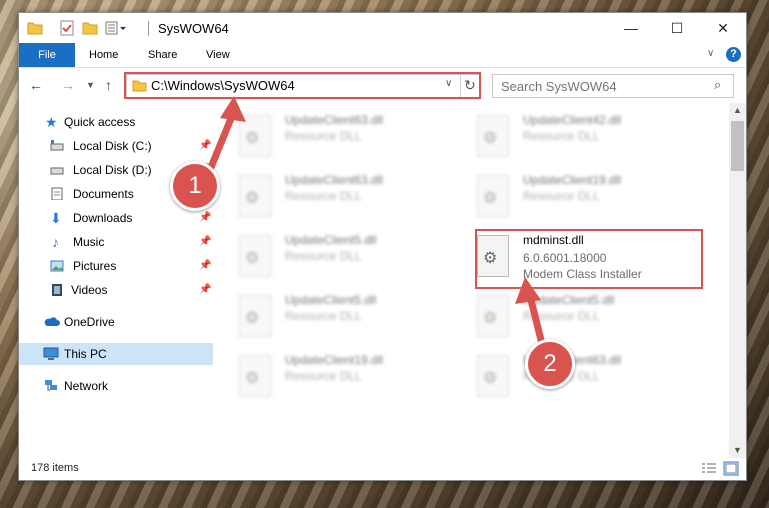  I want to click on arrow-1-head, so click(233, 109).